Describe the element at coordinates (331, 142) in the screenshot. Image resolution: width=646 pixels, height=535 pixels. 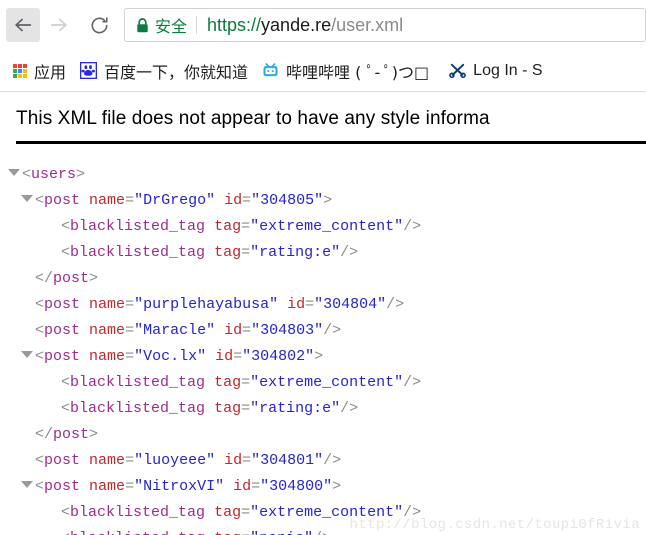
I see `warning-divider` at that location.